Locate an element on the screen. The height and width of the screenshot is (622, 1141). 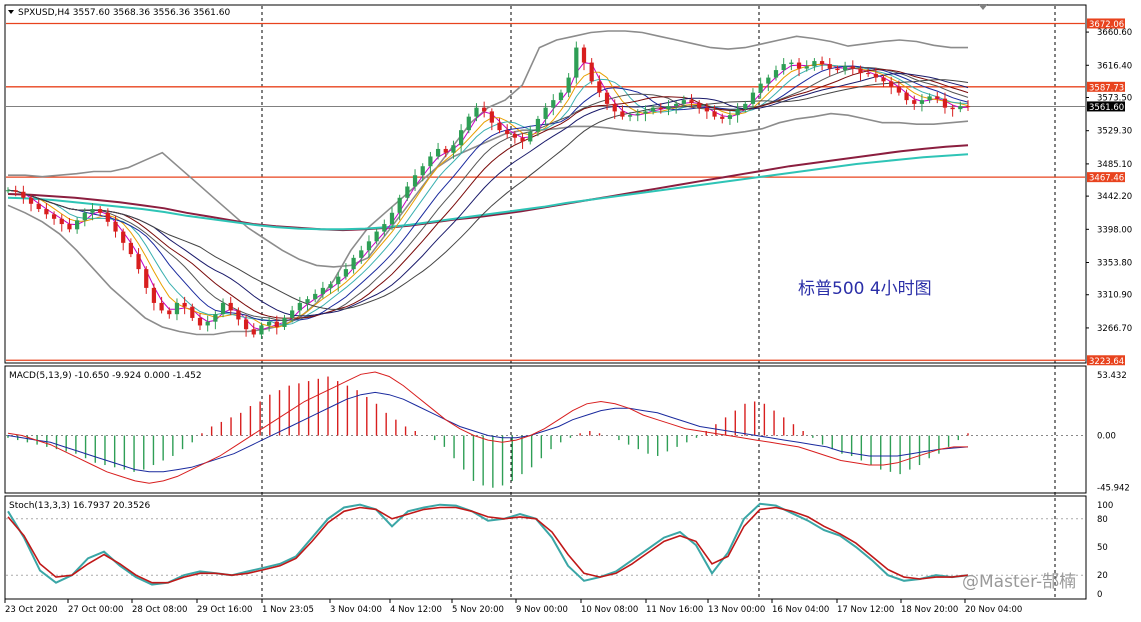
time-tick-label: 4 Nov 12:00 is located at coordinates (416, 610).